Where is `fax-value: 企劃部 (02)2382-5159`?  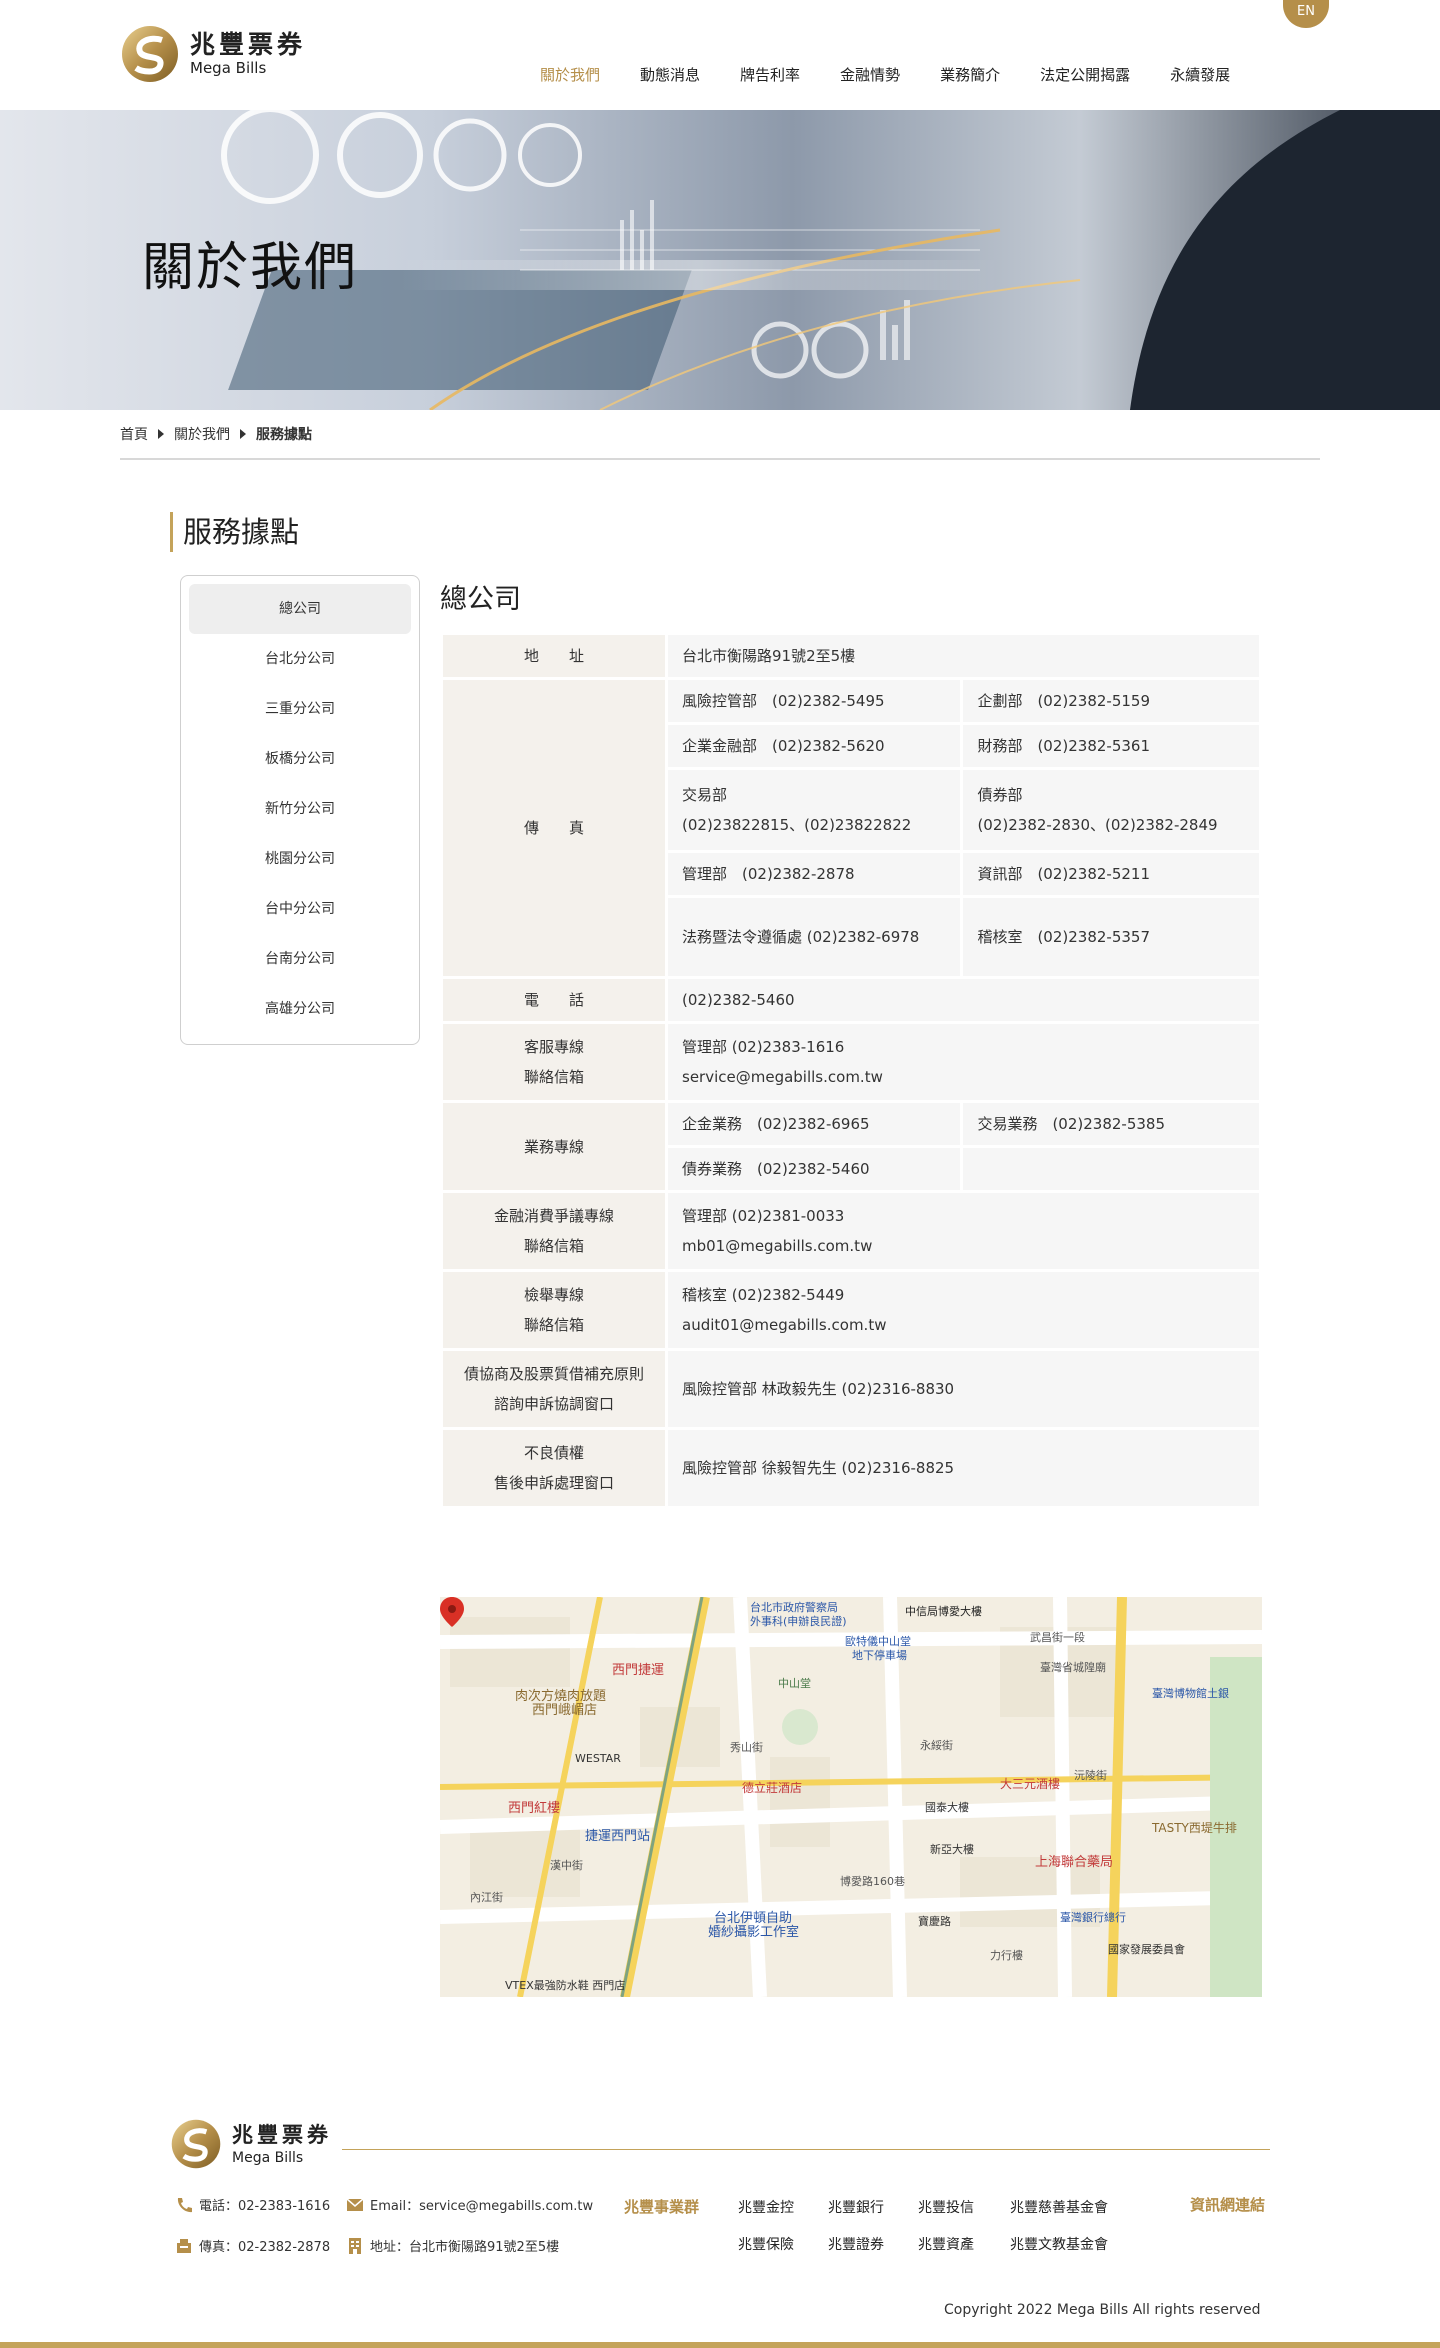 fax-value: 企劃部 (02)2382-5159 is located at coordinates (1111, 701).